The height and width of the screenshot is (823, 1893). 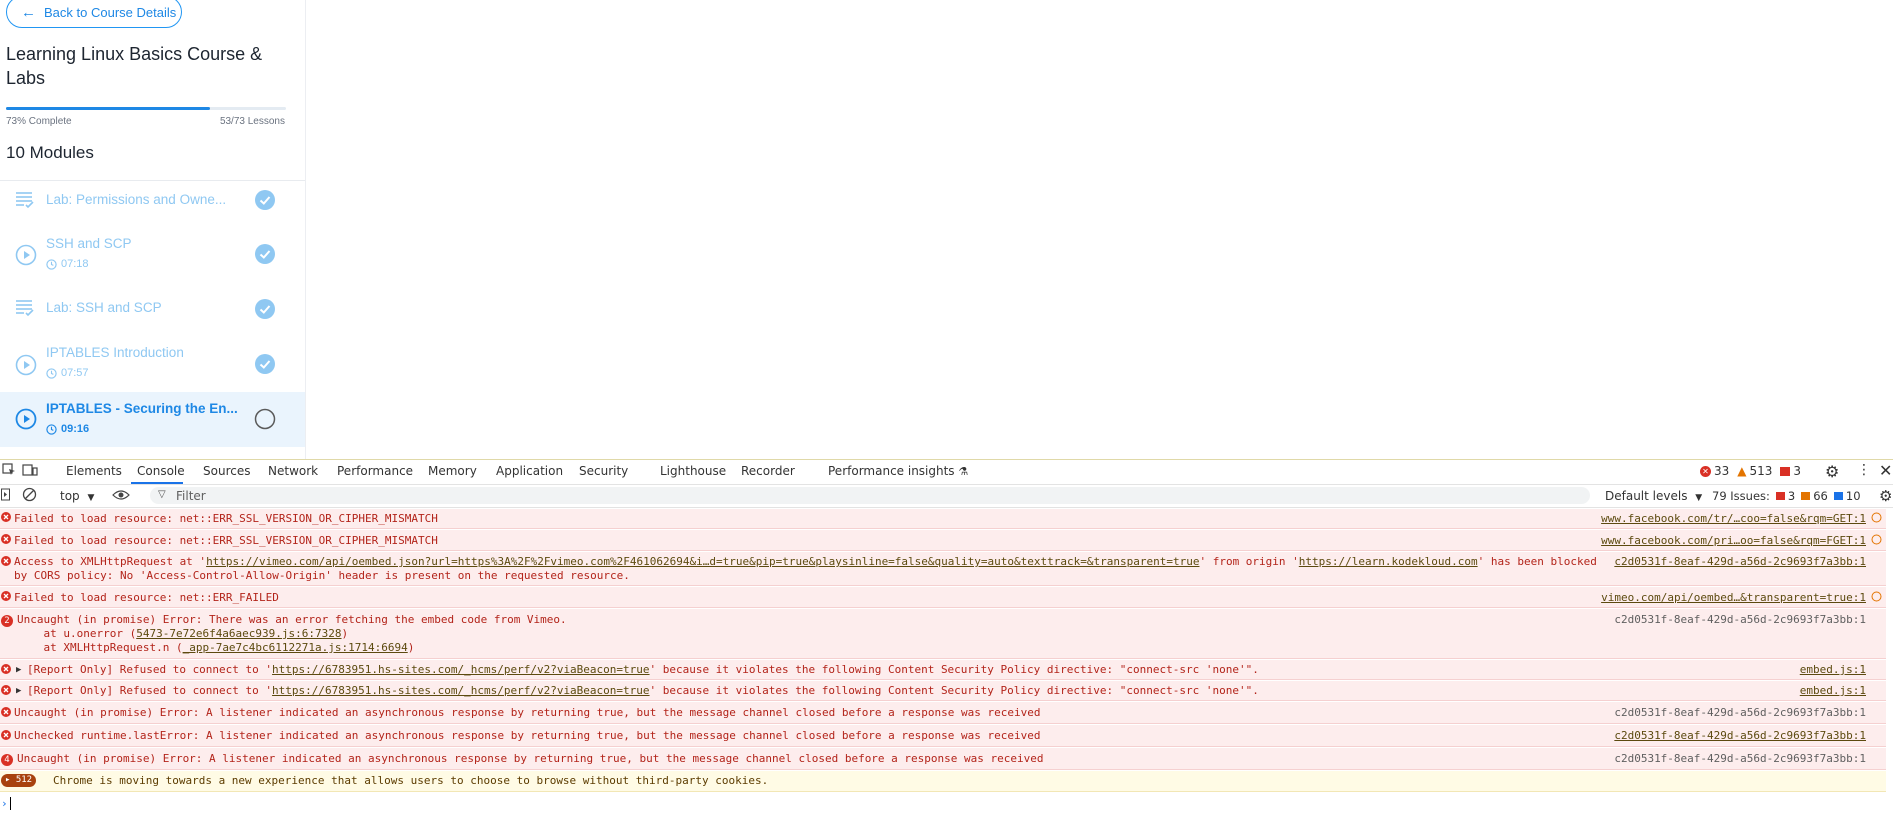 What do you see at coordinates (67, 373) in the screenshot?
I see `lesson-duration: 07:57` at bounding box center [67, 373].